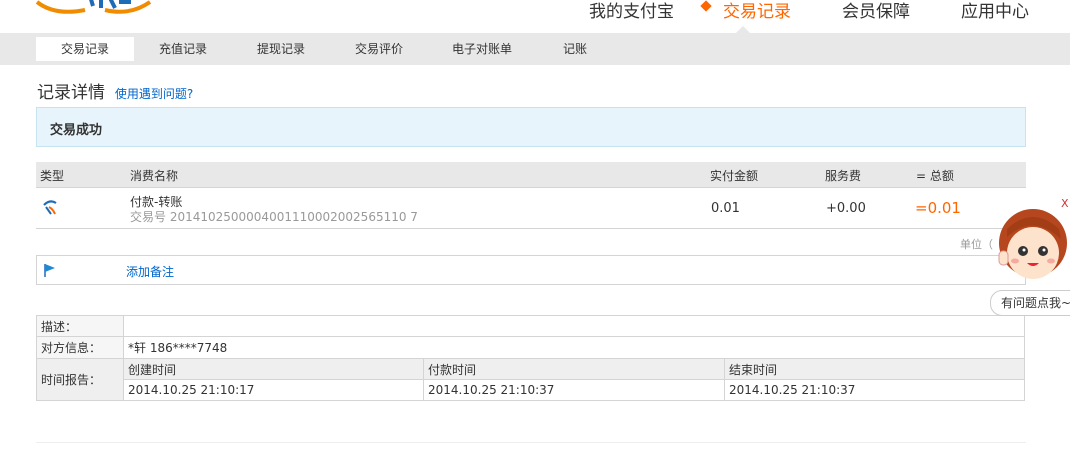 Image resolution: width=1070 pixels, height=461 pixels. What do you see at coordinates (379, 49) in the screenshot?
I see `tab-transaction-reviews: 交易评价` at bounding box center [379, 49].